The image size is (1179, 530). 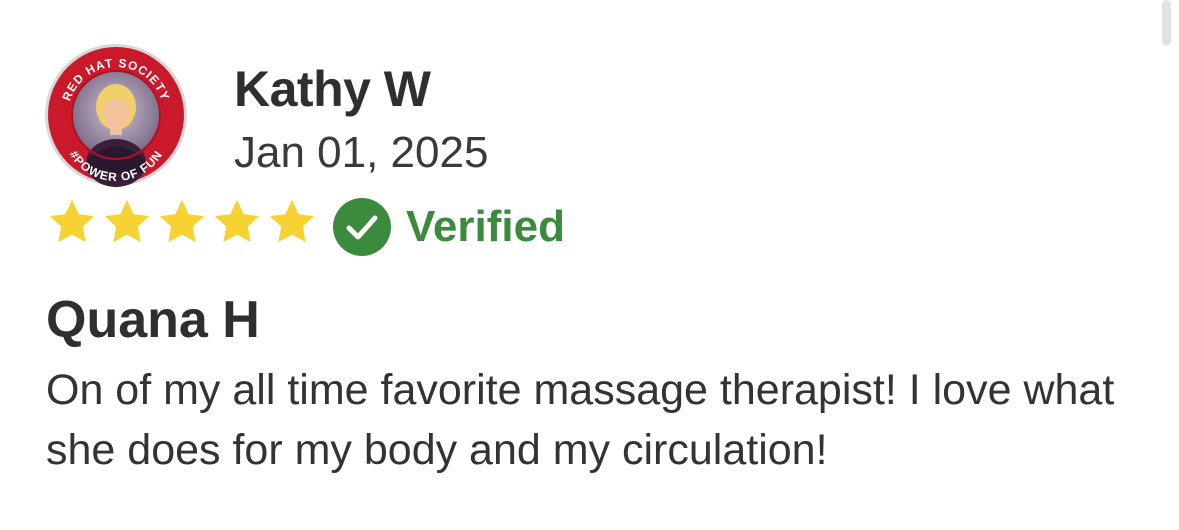 What do you see at coordinates (116, 115) in the screenshot?
I see `avatar: RED HAT SOCIETY #POWER OF FUN` at bounding box center [116, 115].